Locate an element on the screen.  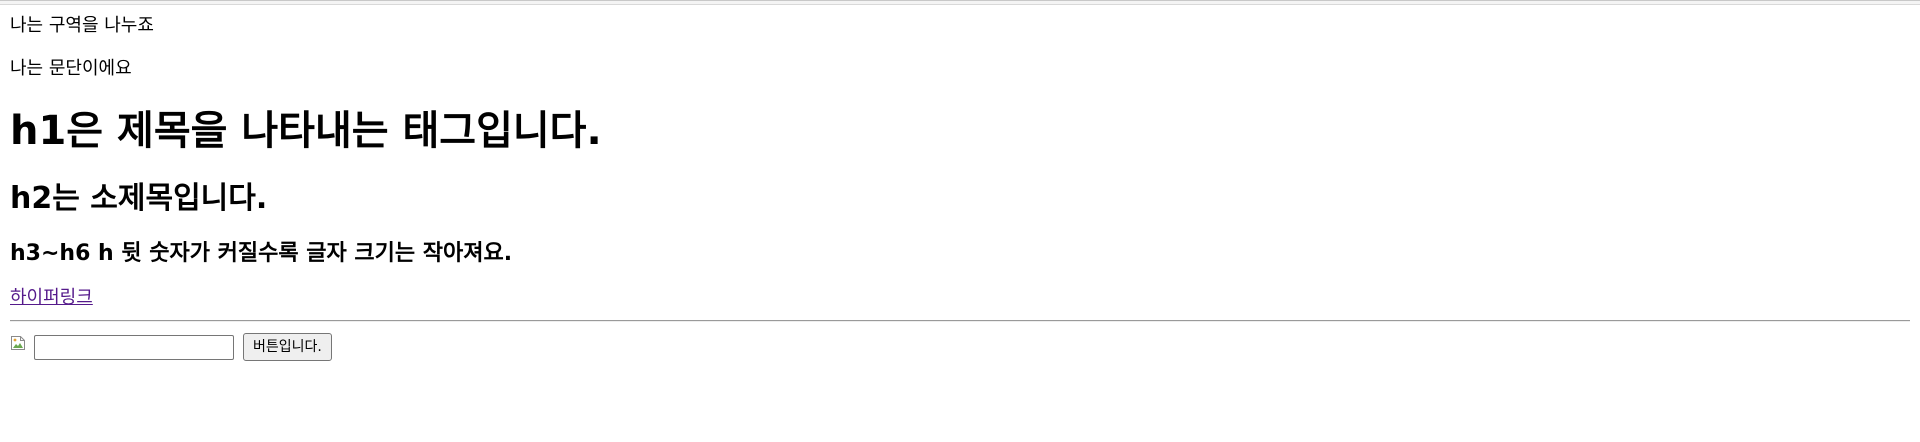
horizontal-rule is located at coordinates (960, 321).